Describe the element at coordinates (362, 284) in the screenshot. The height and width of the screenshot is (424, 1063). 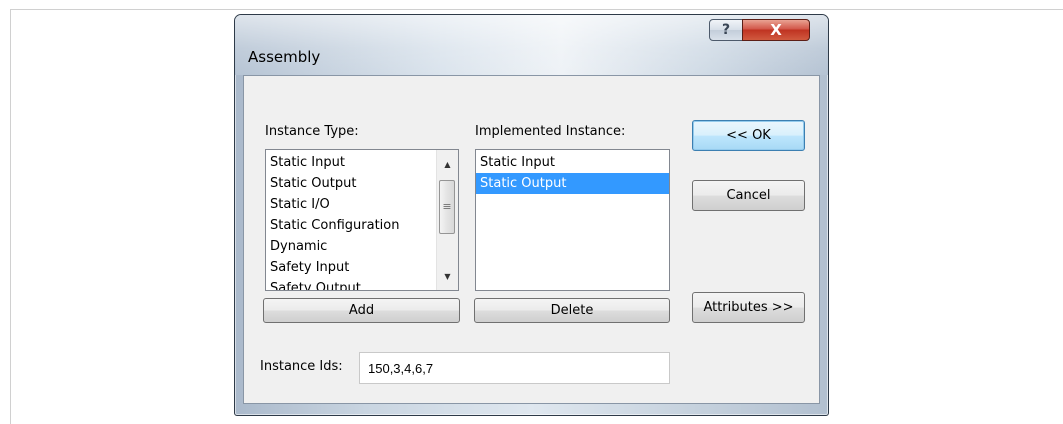
I see `list-item: Safety Output` at that location.